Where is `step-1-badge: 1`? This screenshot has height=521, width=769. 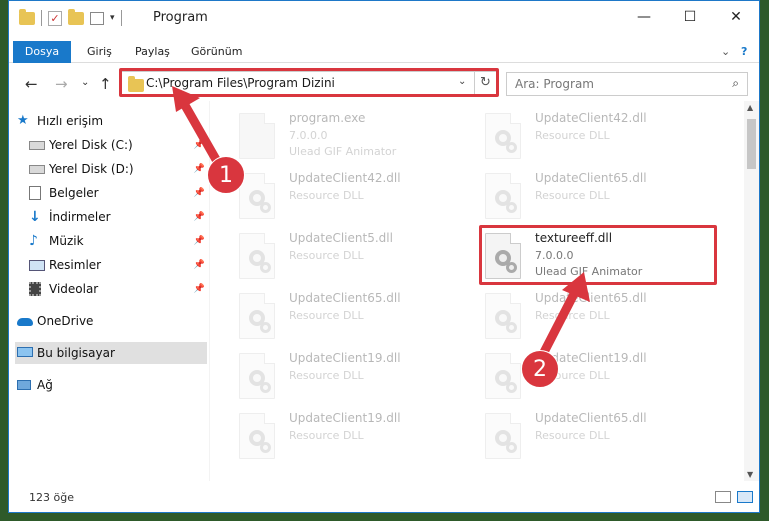
step-1-badge: 1 is located at coordinates (226, 175).